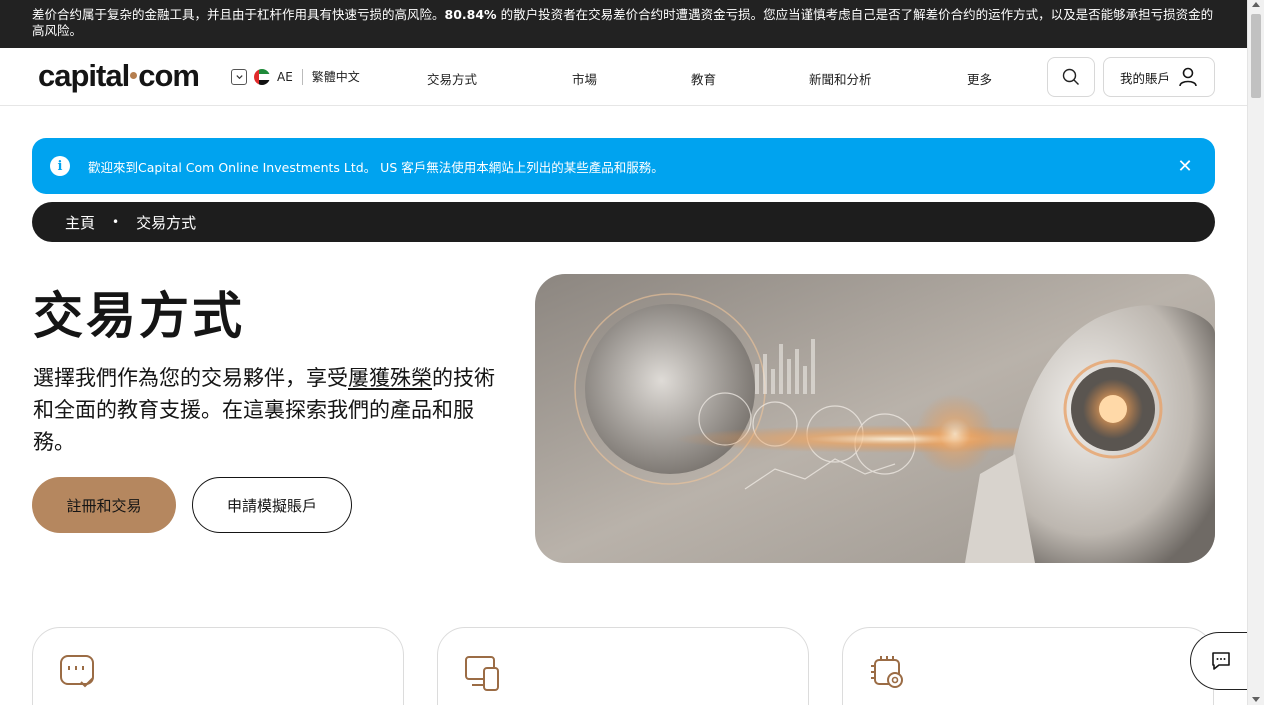 This screenshot has width=1264, height=705. I want to click on nav-more: 更多, so click(979, 78).